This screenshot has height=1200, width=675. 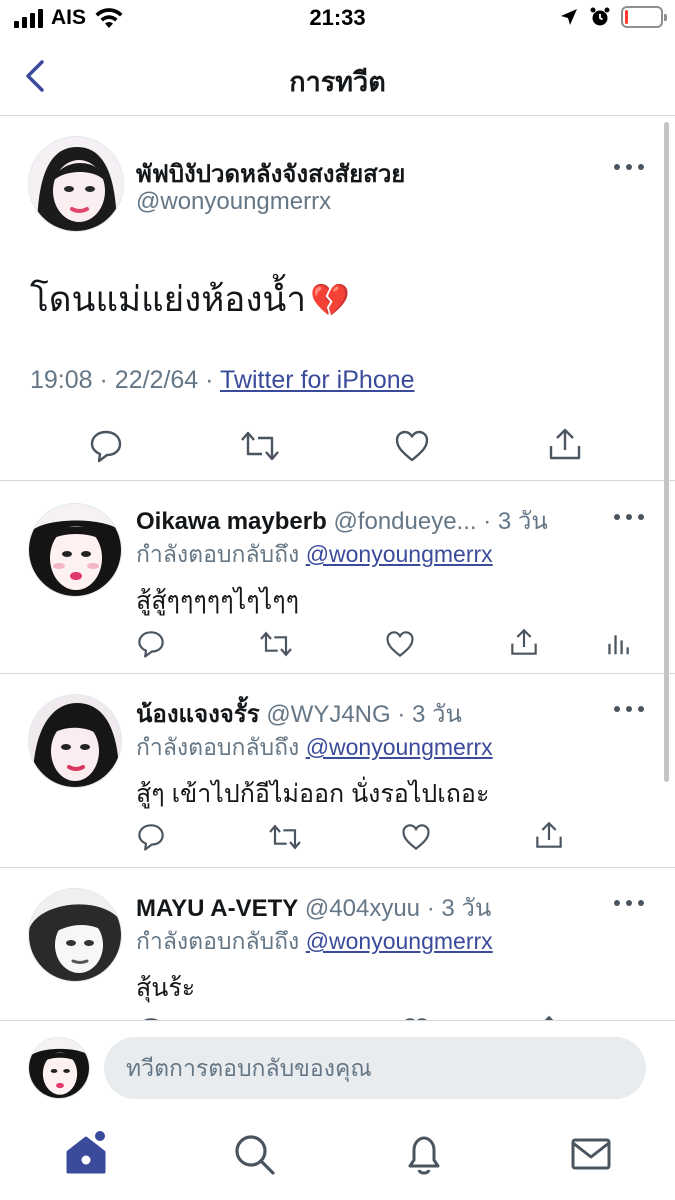 What do you see at coordinates (644, 17) in the screenshot?
I see `battery-icon` at bounding box center [644, 17].